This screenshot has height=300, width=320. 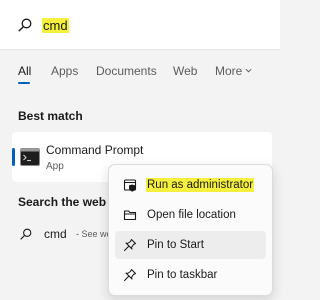 What do you see at coordinates (130, 215) in the screenshot?
I see `folder-icon` at bounding box center [130, 215].